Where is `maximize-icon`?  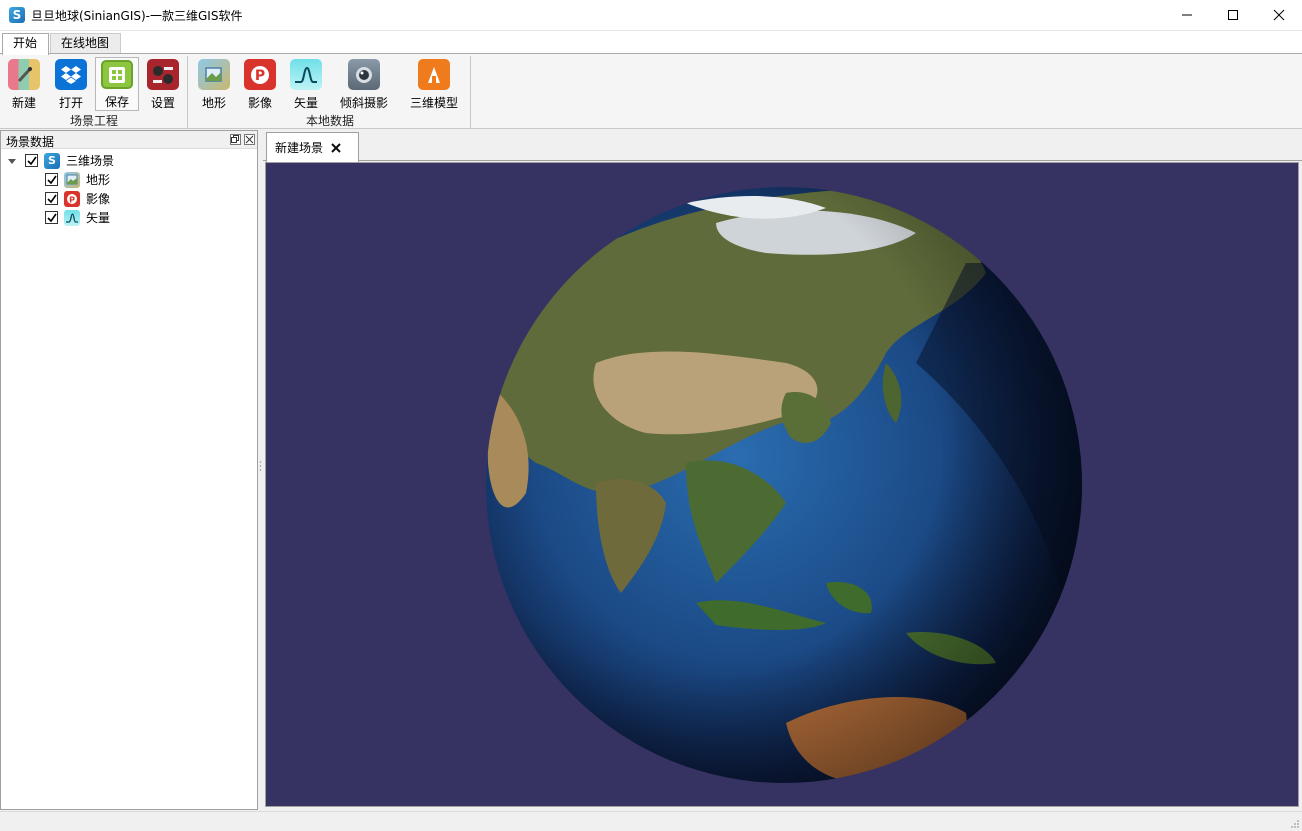
maximize-icon is located at coordinates (1233, 15).